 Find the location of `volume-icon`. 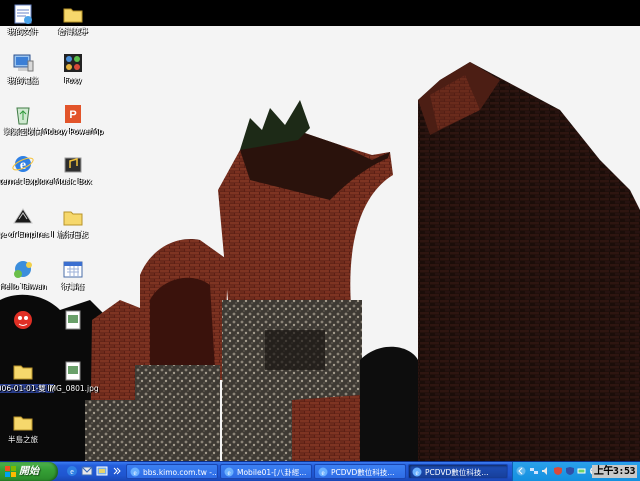

volume-icon is located at coordinates (546, 471).